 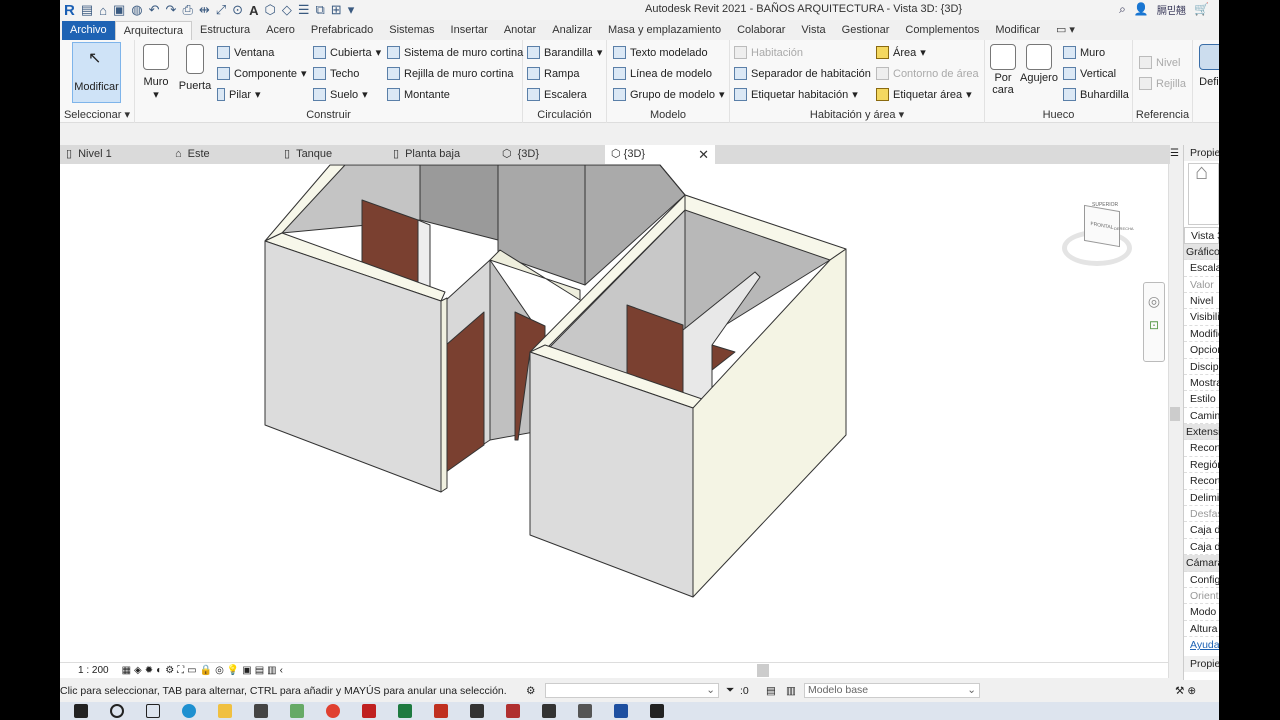 I want to click on shaft-button: Agujero, so click(x=1039, y=64).